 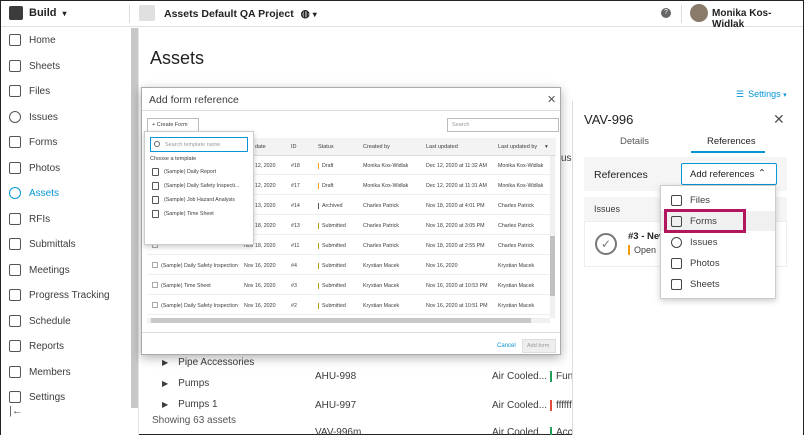 I want to click on column-fragment: us, so click(x=566, y=158).